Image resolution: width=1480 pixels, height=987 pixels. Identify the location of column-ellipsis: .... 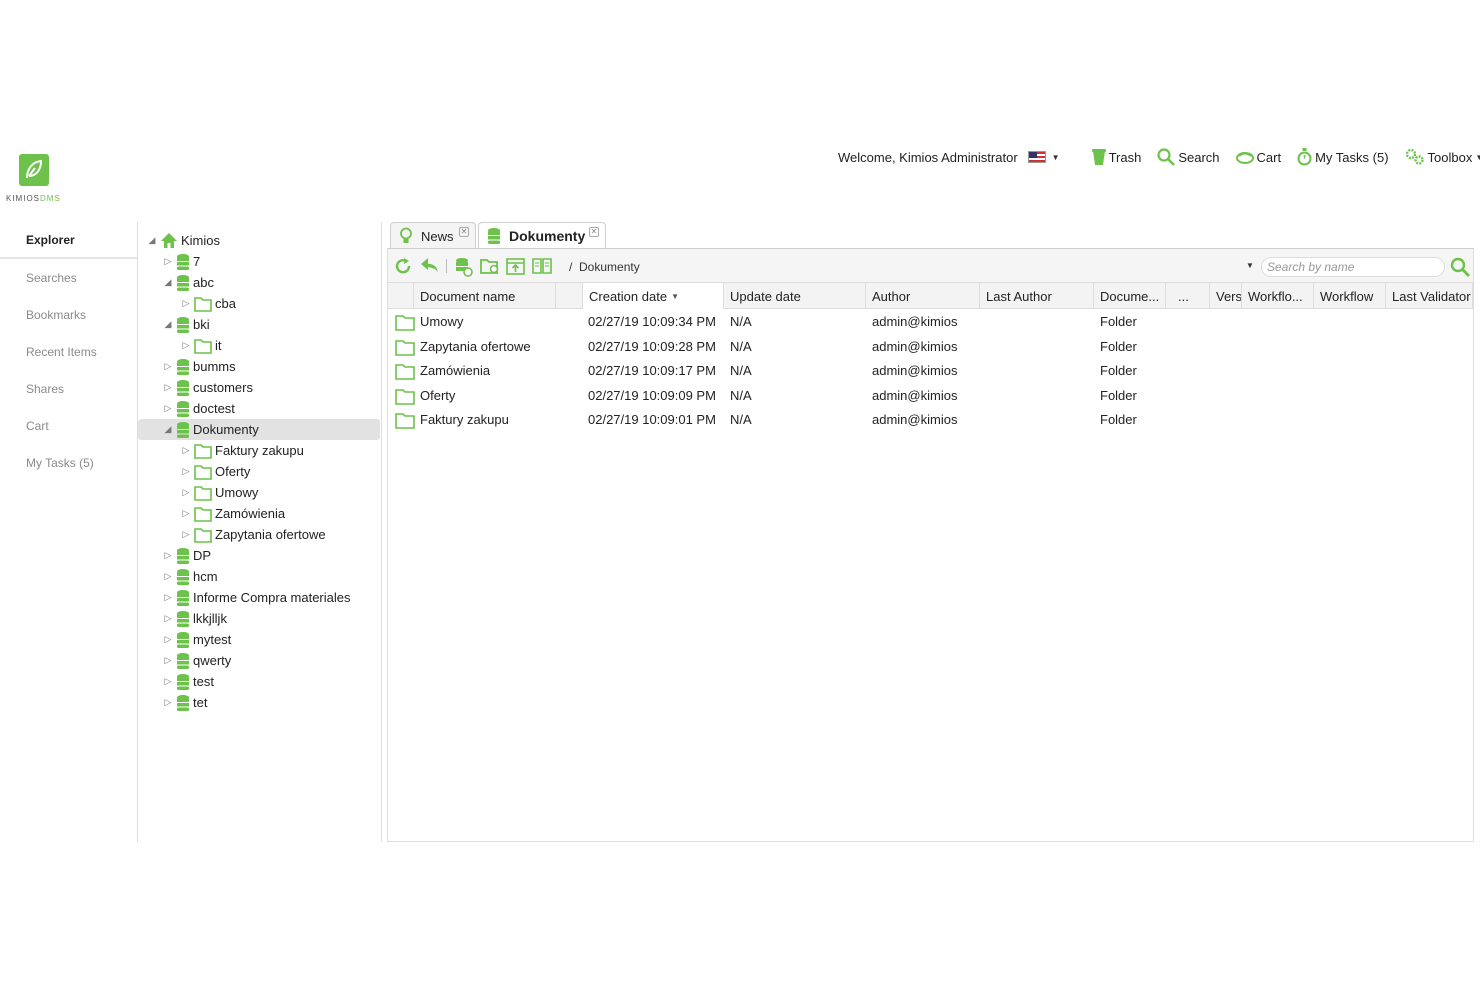
(1188, 296).